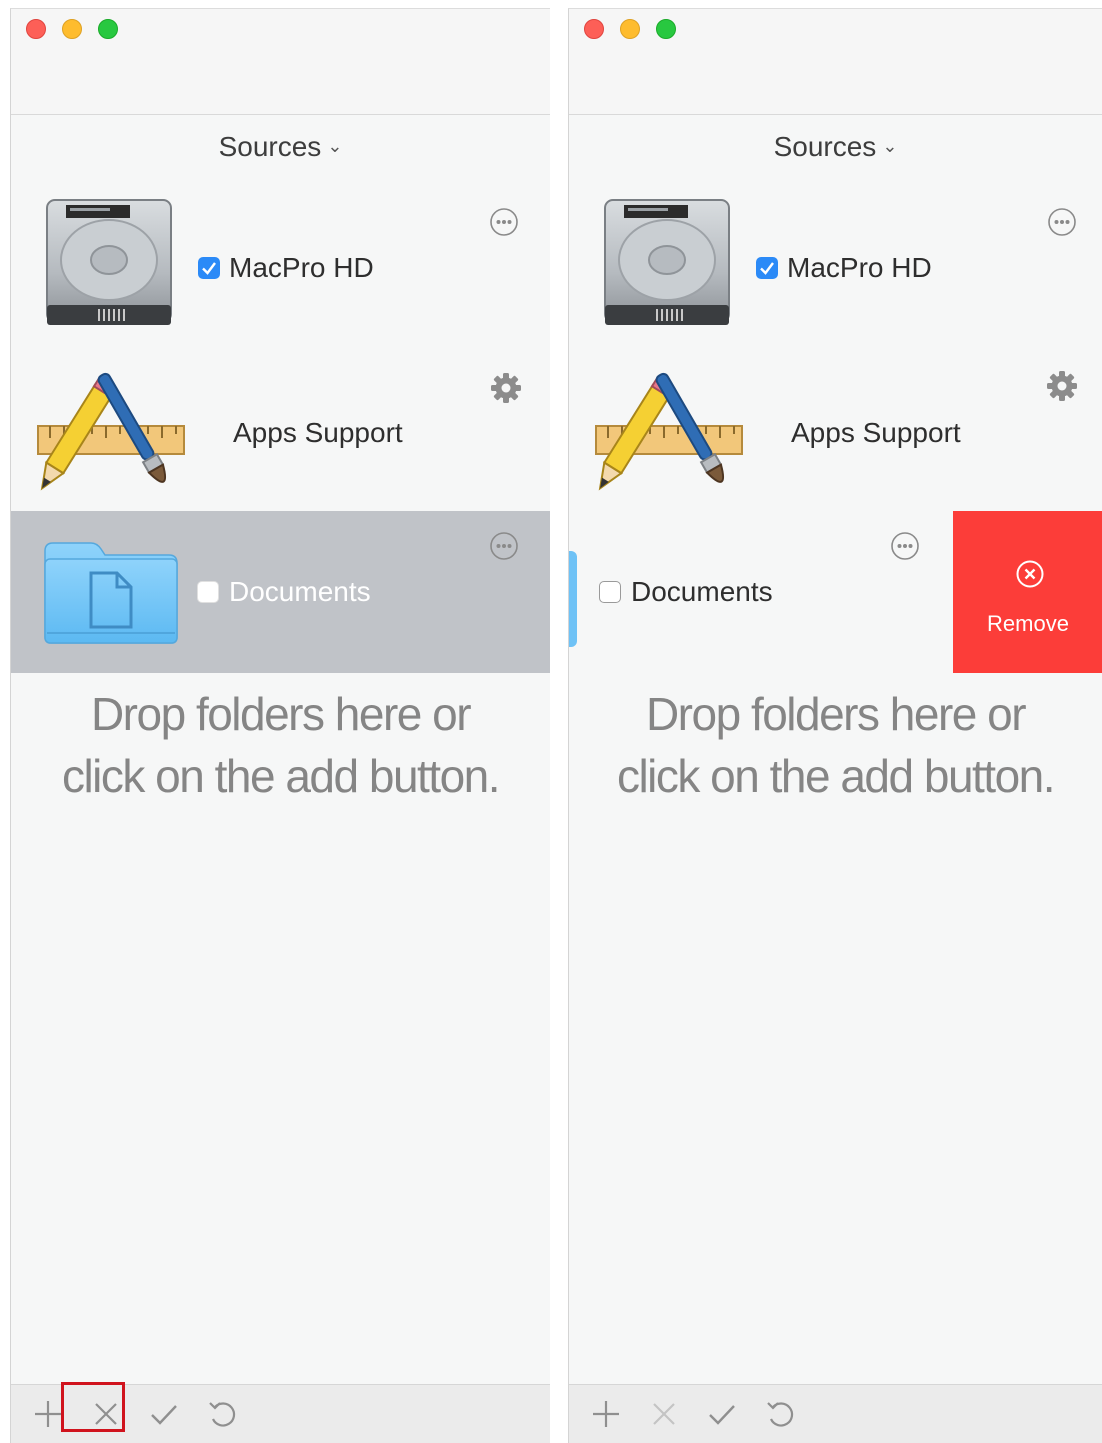 The width and height of the screenshot is (1102, 1443). I want to click on remove-circle-icon, so click(1030, 574).